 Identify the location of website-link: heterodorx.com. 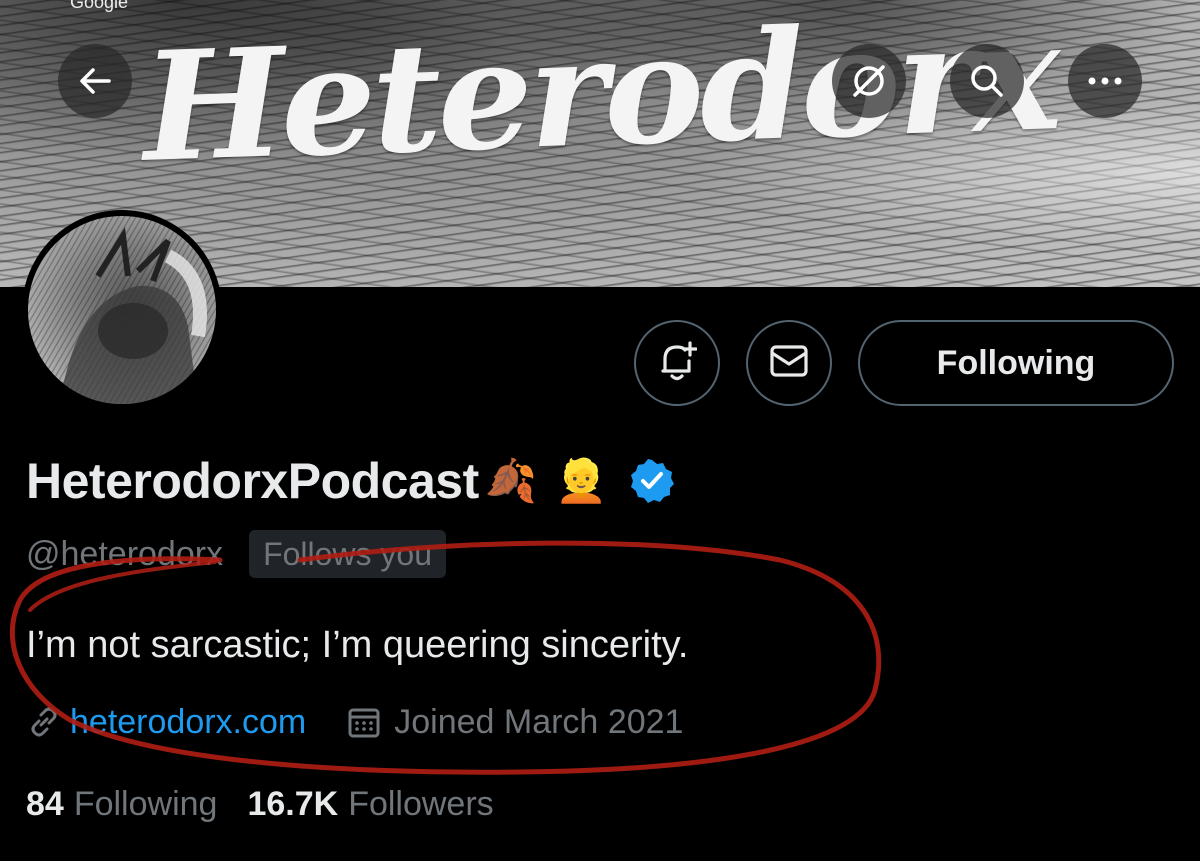
(188, 722).